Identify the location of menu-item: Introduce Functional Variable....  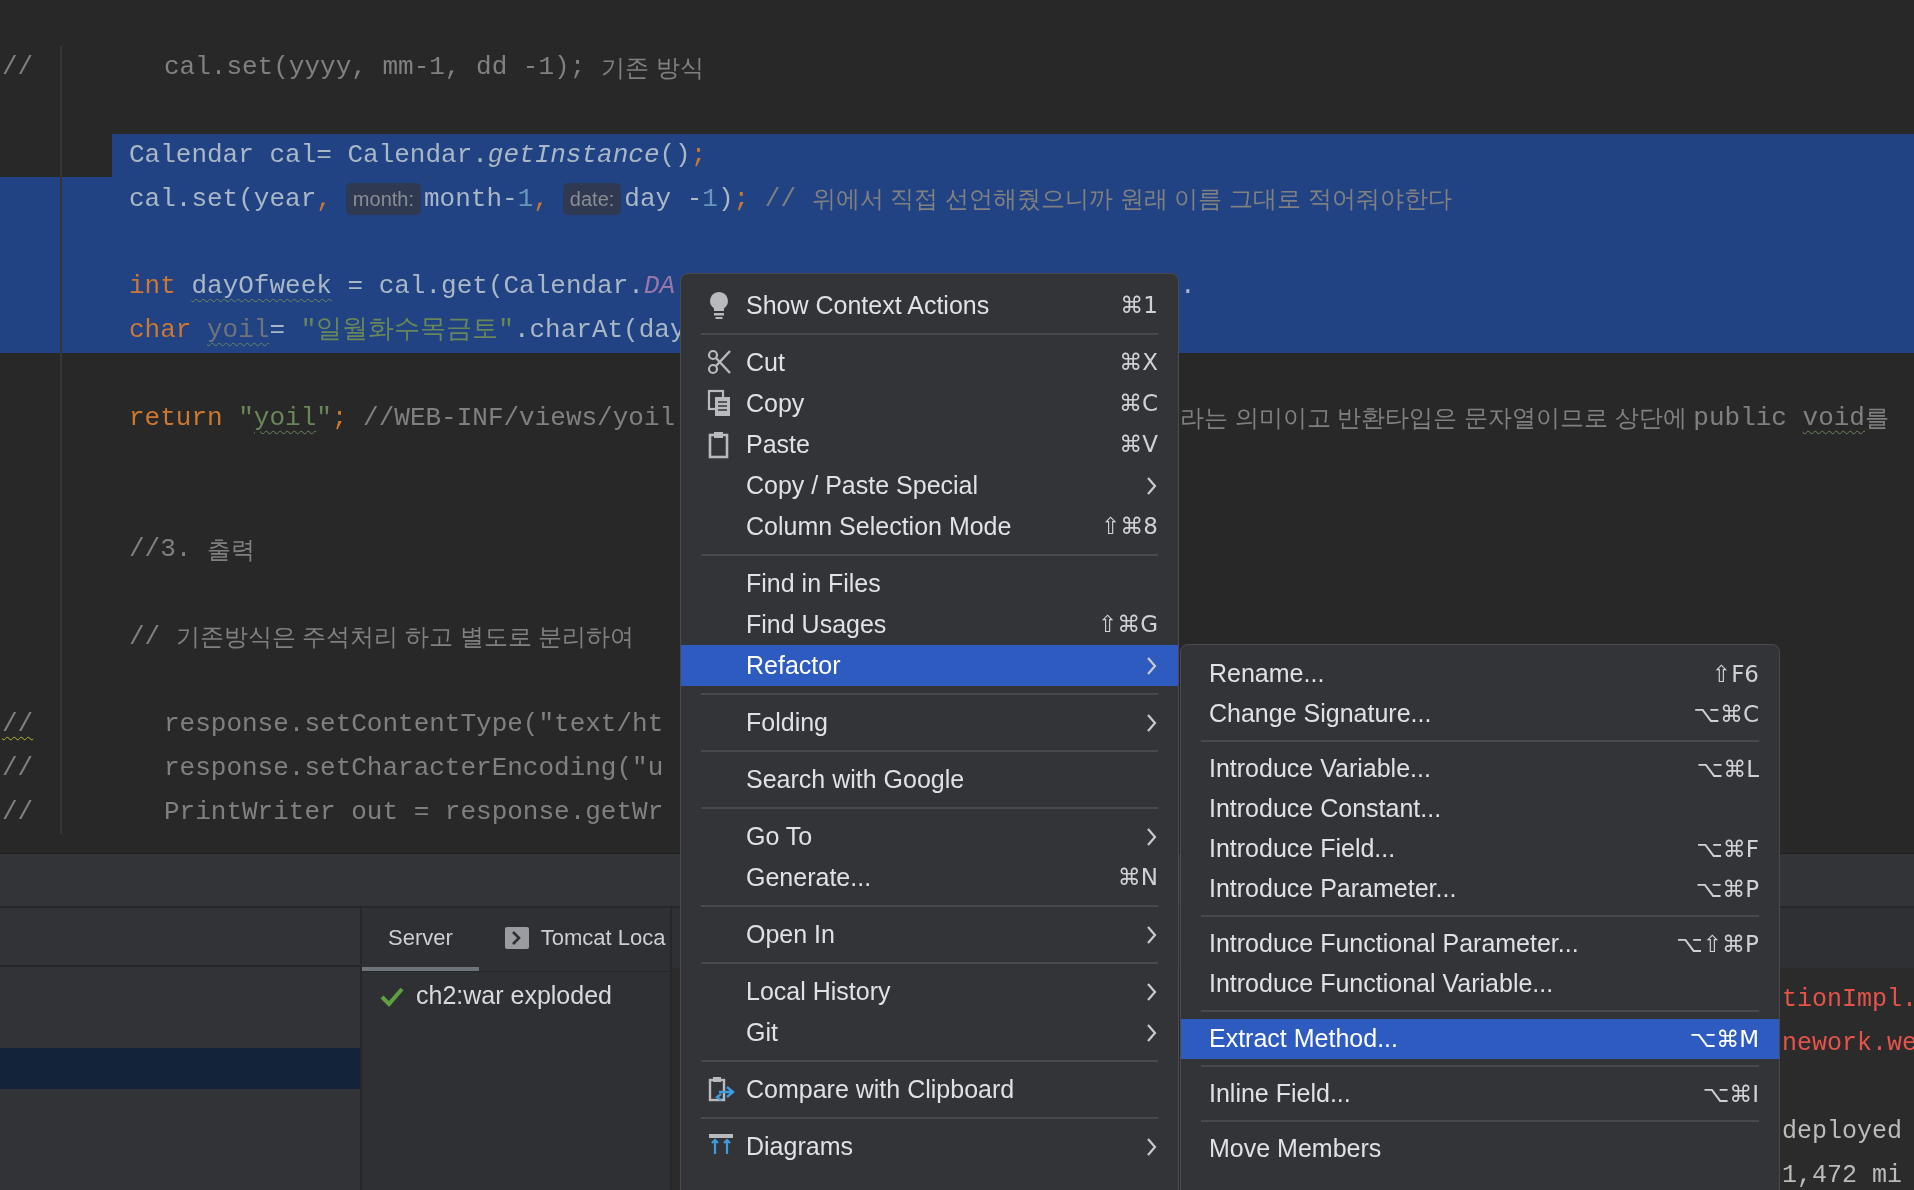
(1480, 984).